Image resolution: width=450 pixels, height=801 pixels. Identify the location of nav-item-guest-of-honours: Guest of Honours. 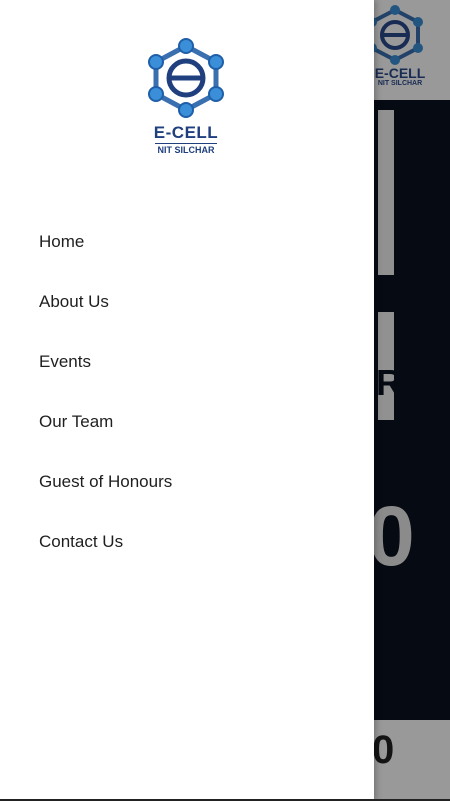
(105, 488).